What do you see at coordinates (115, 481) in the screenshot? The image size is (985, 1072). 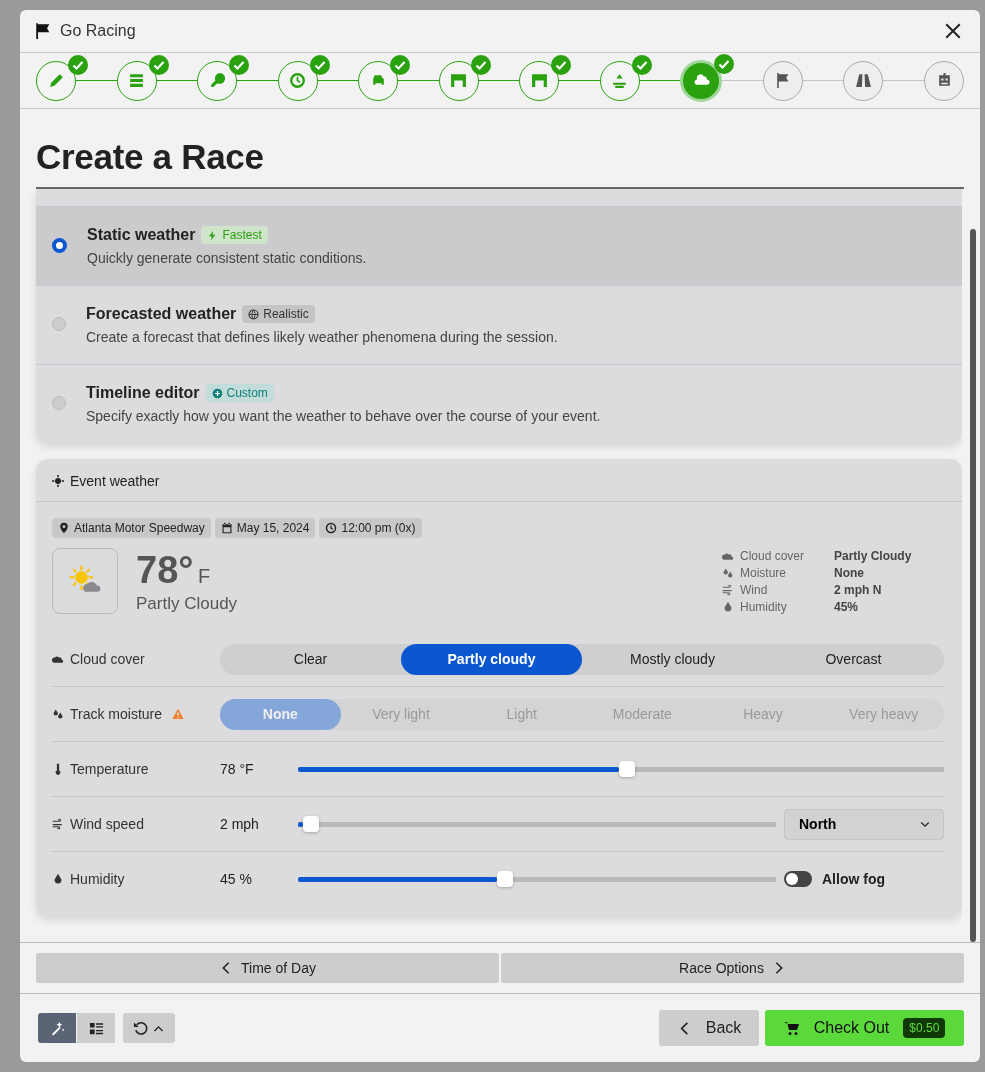 I see `section-title: Event weather` at bounding box center [115, 481].